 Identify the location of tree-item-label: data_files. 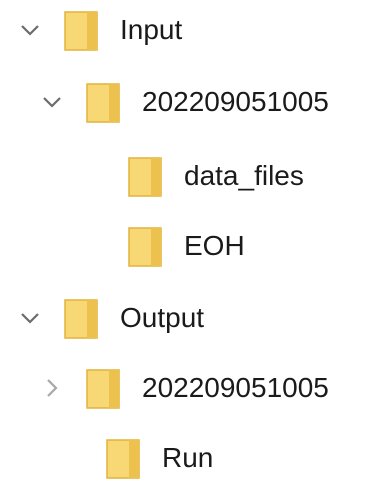
(244, 175).